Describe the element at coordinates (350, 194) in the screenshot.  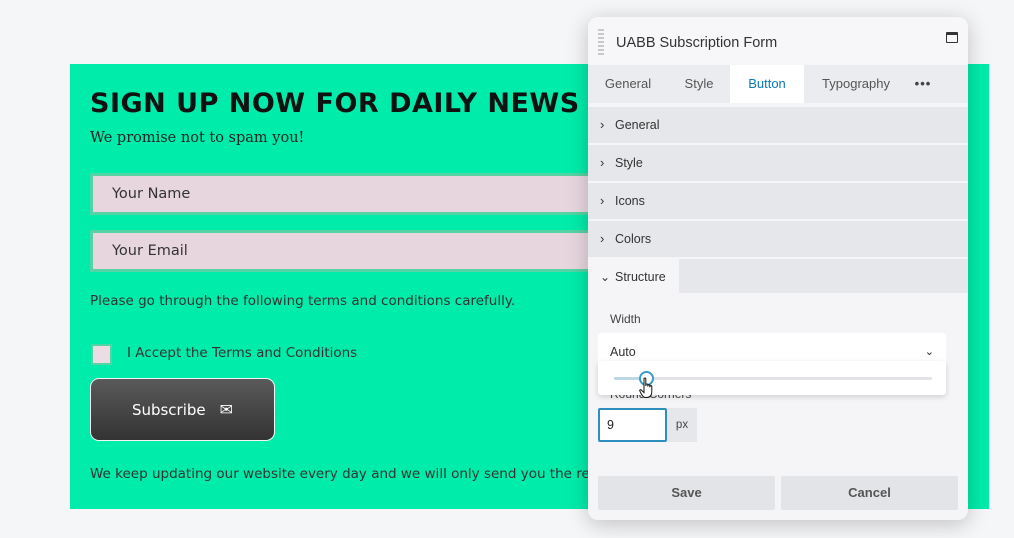
I see `name-input: Your Name` at that location.